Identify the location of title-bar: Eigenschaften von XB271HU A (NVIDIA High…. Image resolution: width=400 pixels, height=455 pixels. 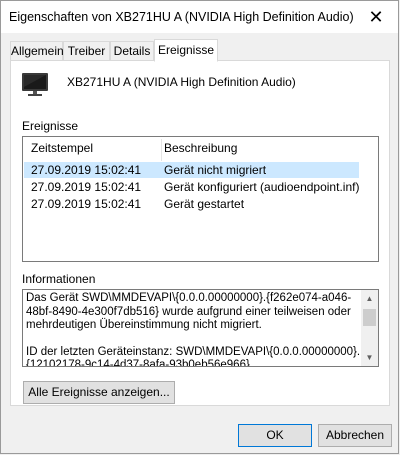
(199, 17).